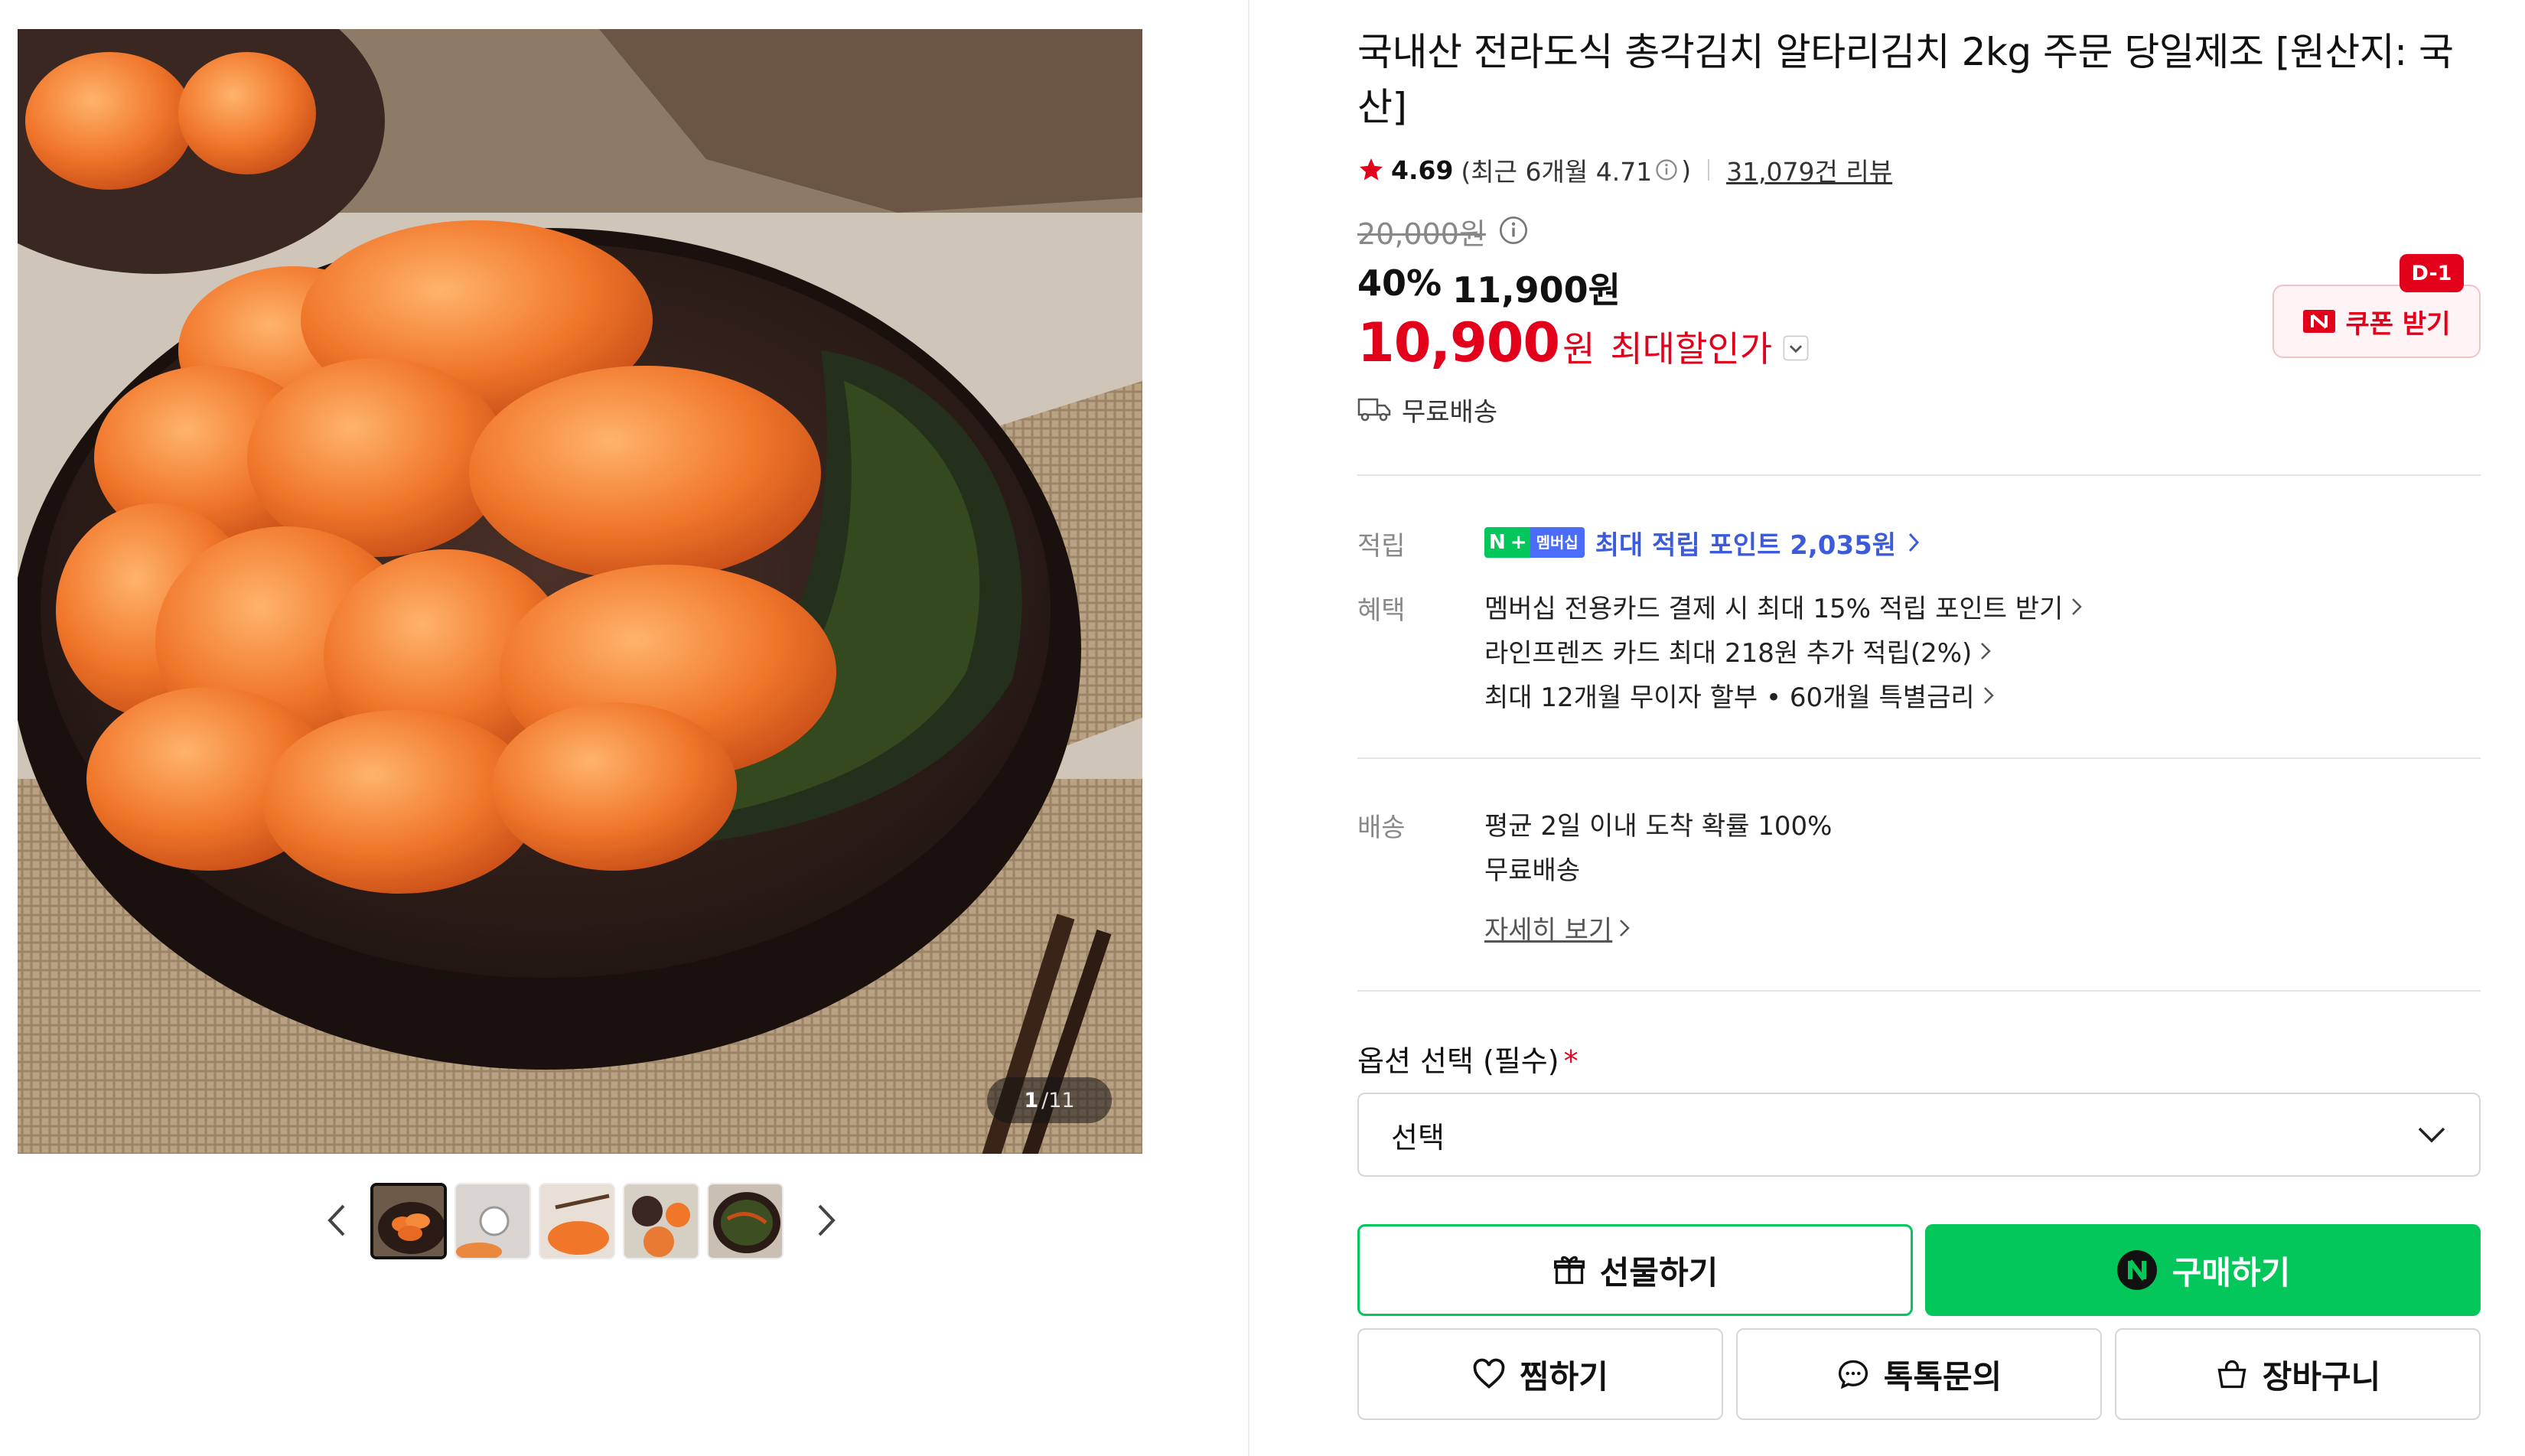 This screenshot has height=1456, width=2525. What do you see at coordinates (1943, 1376) in the screenshot?
I see `talk-label: 톡톡문의` at bounding box center [1943, 1376].